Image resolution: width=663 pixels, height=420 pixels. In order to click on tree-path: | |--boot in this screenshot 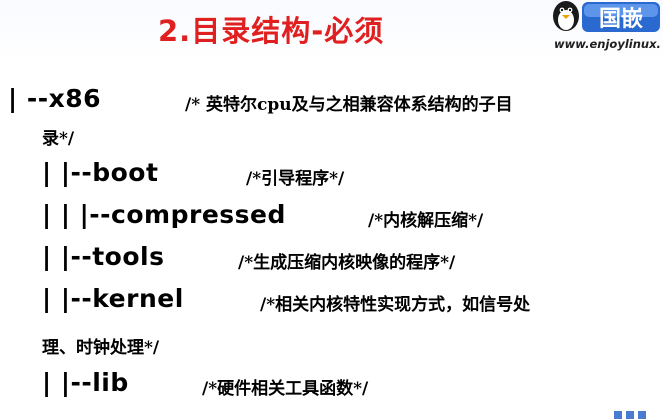, I will do `click(100, 172)`.